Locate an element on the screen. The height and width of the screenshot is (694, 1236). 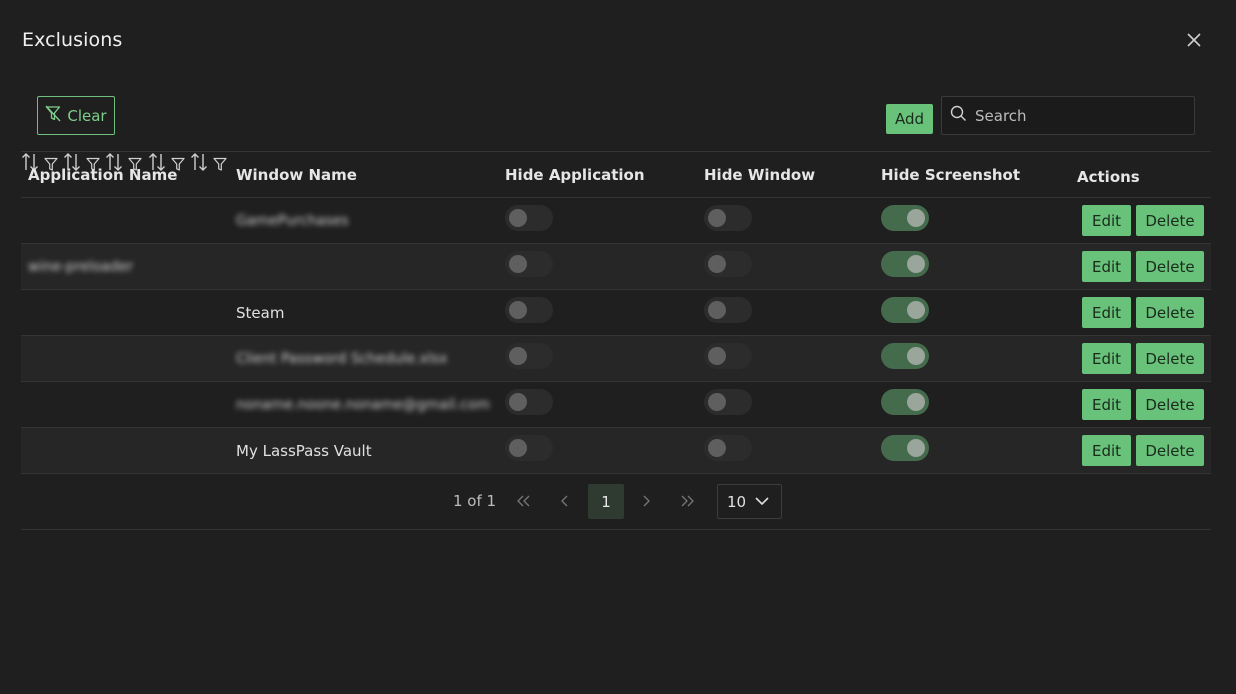
search-box is located at coordinates (1068, 115).